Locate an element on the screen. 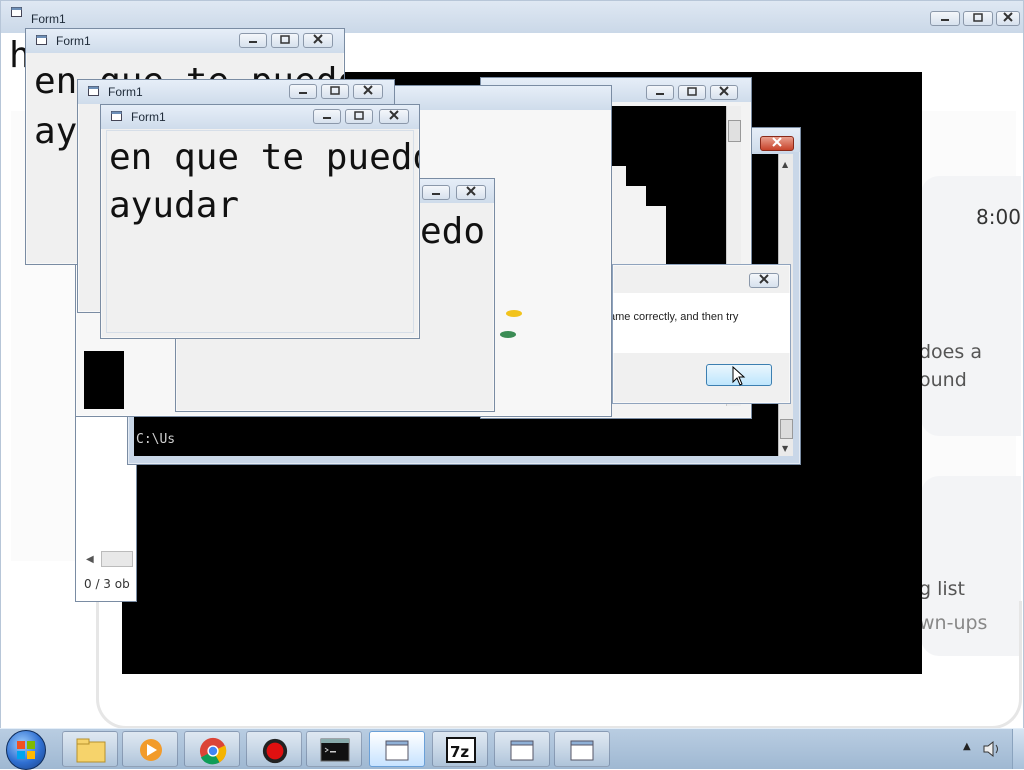 Image resolution: width=1024 pixels, height=770 pixels. taskbar-media-player is located at coordinates (150, 749).